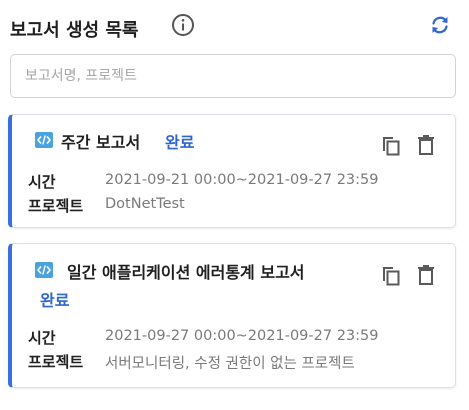 The height and width of the screenshot is (410, 469). Describe the element at coordinates (242, 180) in the screenshot. I see `time-value: 2021-09-21 00:00~2021-09-27 23:59` at that location.